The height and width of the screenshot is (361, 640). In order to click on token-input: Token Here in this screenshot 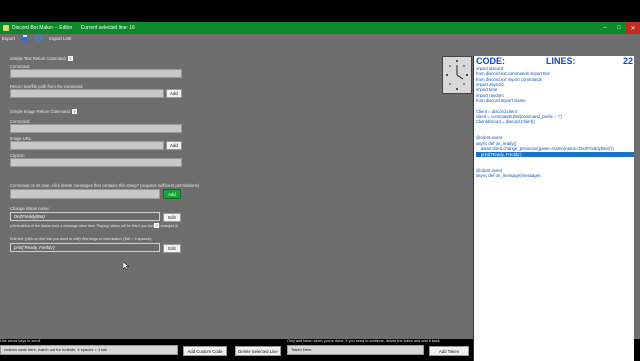, I will do `click(355, 350)`.